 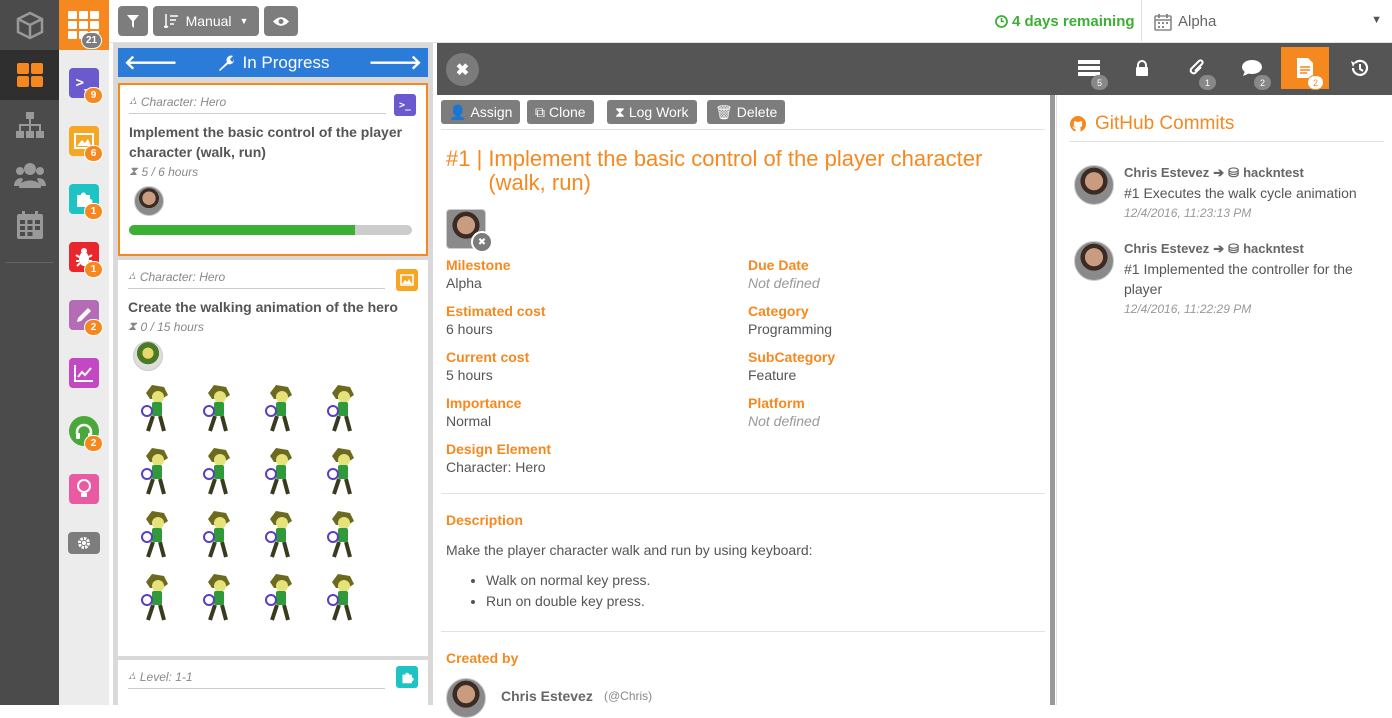 I want to click on rail-divider, so click(x=29, y=262).